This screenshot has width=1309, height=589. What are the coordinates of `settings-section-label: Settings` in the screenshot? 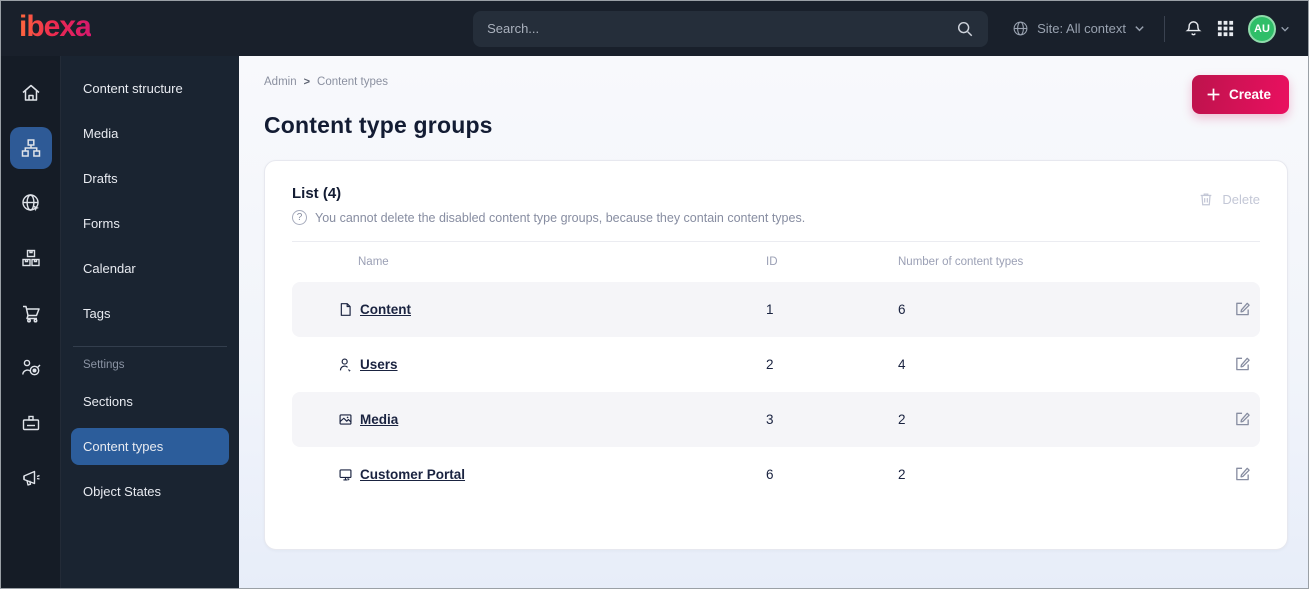 It's located at (104, 365).